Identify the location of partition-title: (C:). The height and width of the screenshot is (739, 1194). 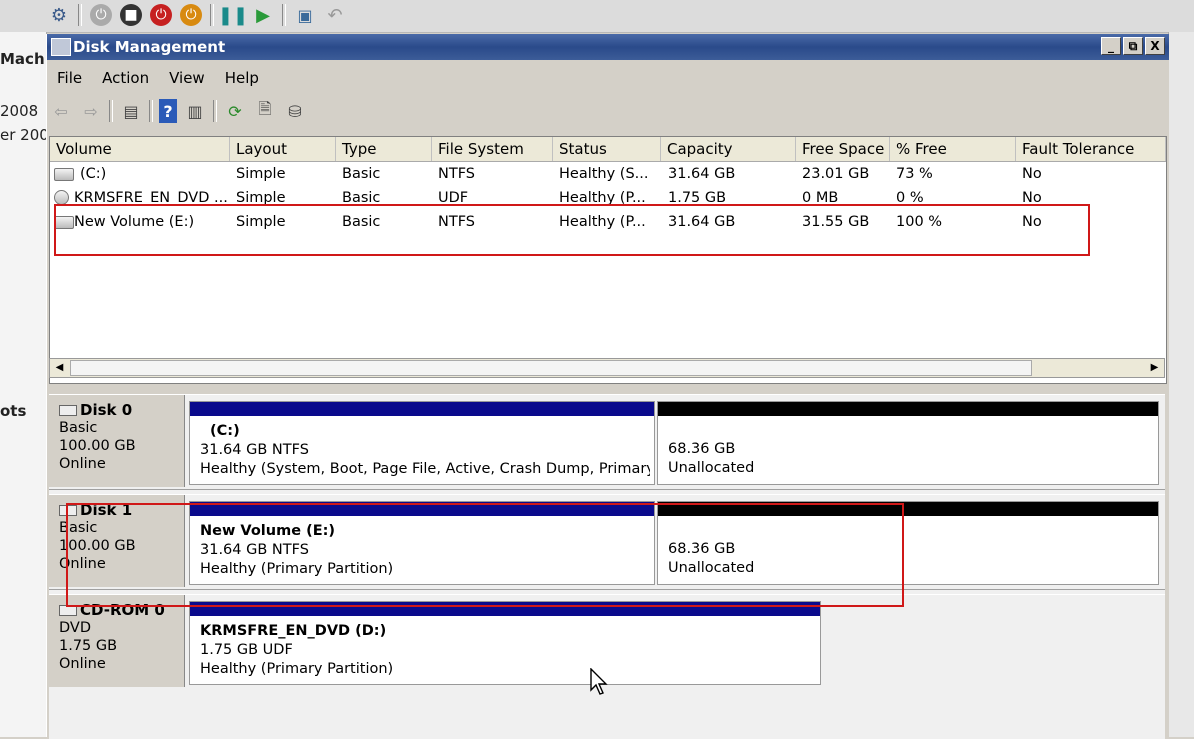
(225, 431).